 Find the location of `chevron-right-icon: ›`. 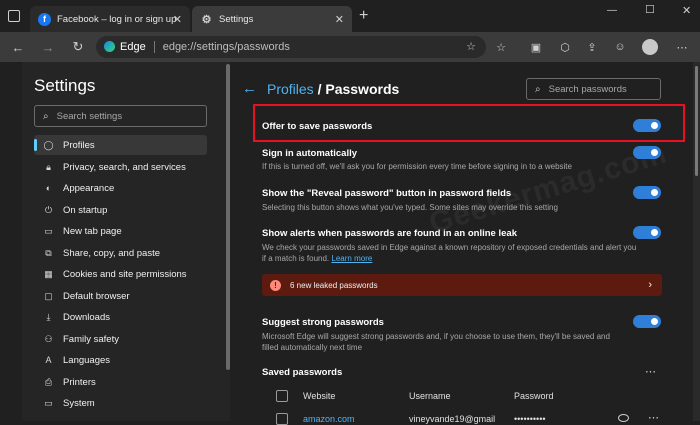

chevron-right-icon: › is located at coordinates (650, 285).